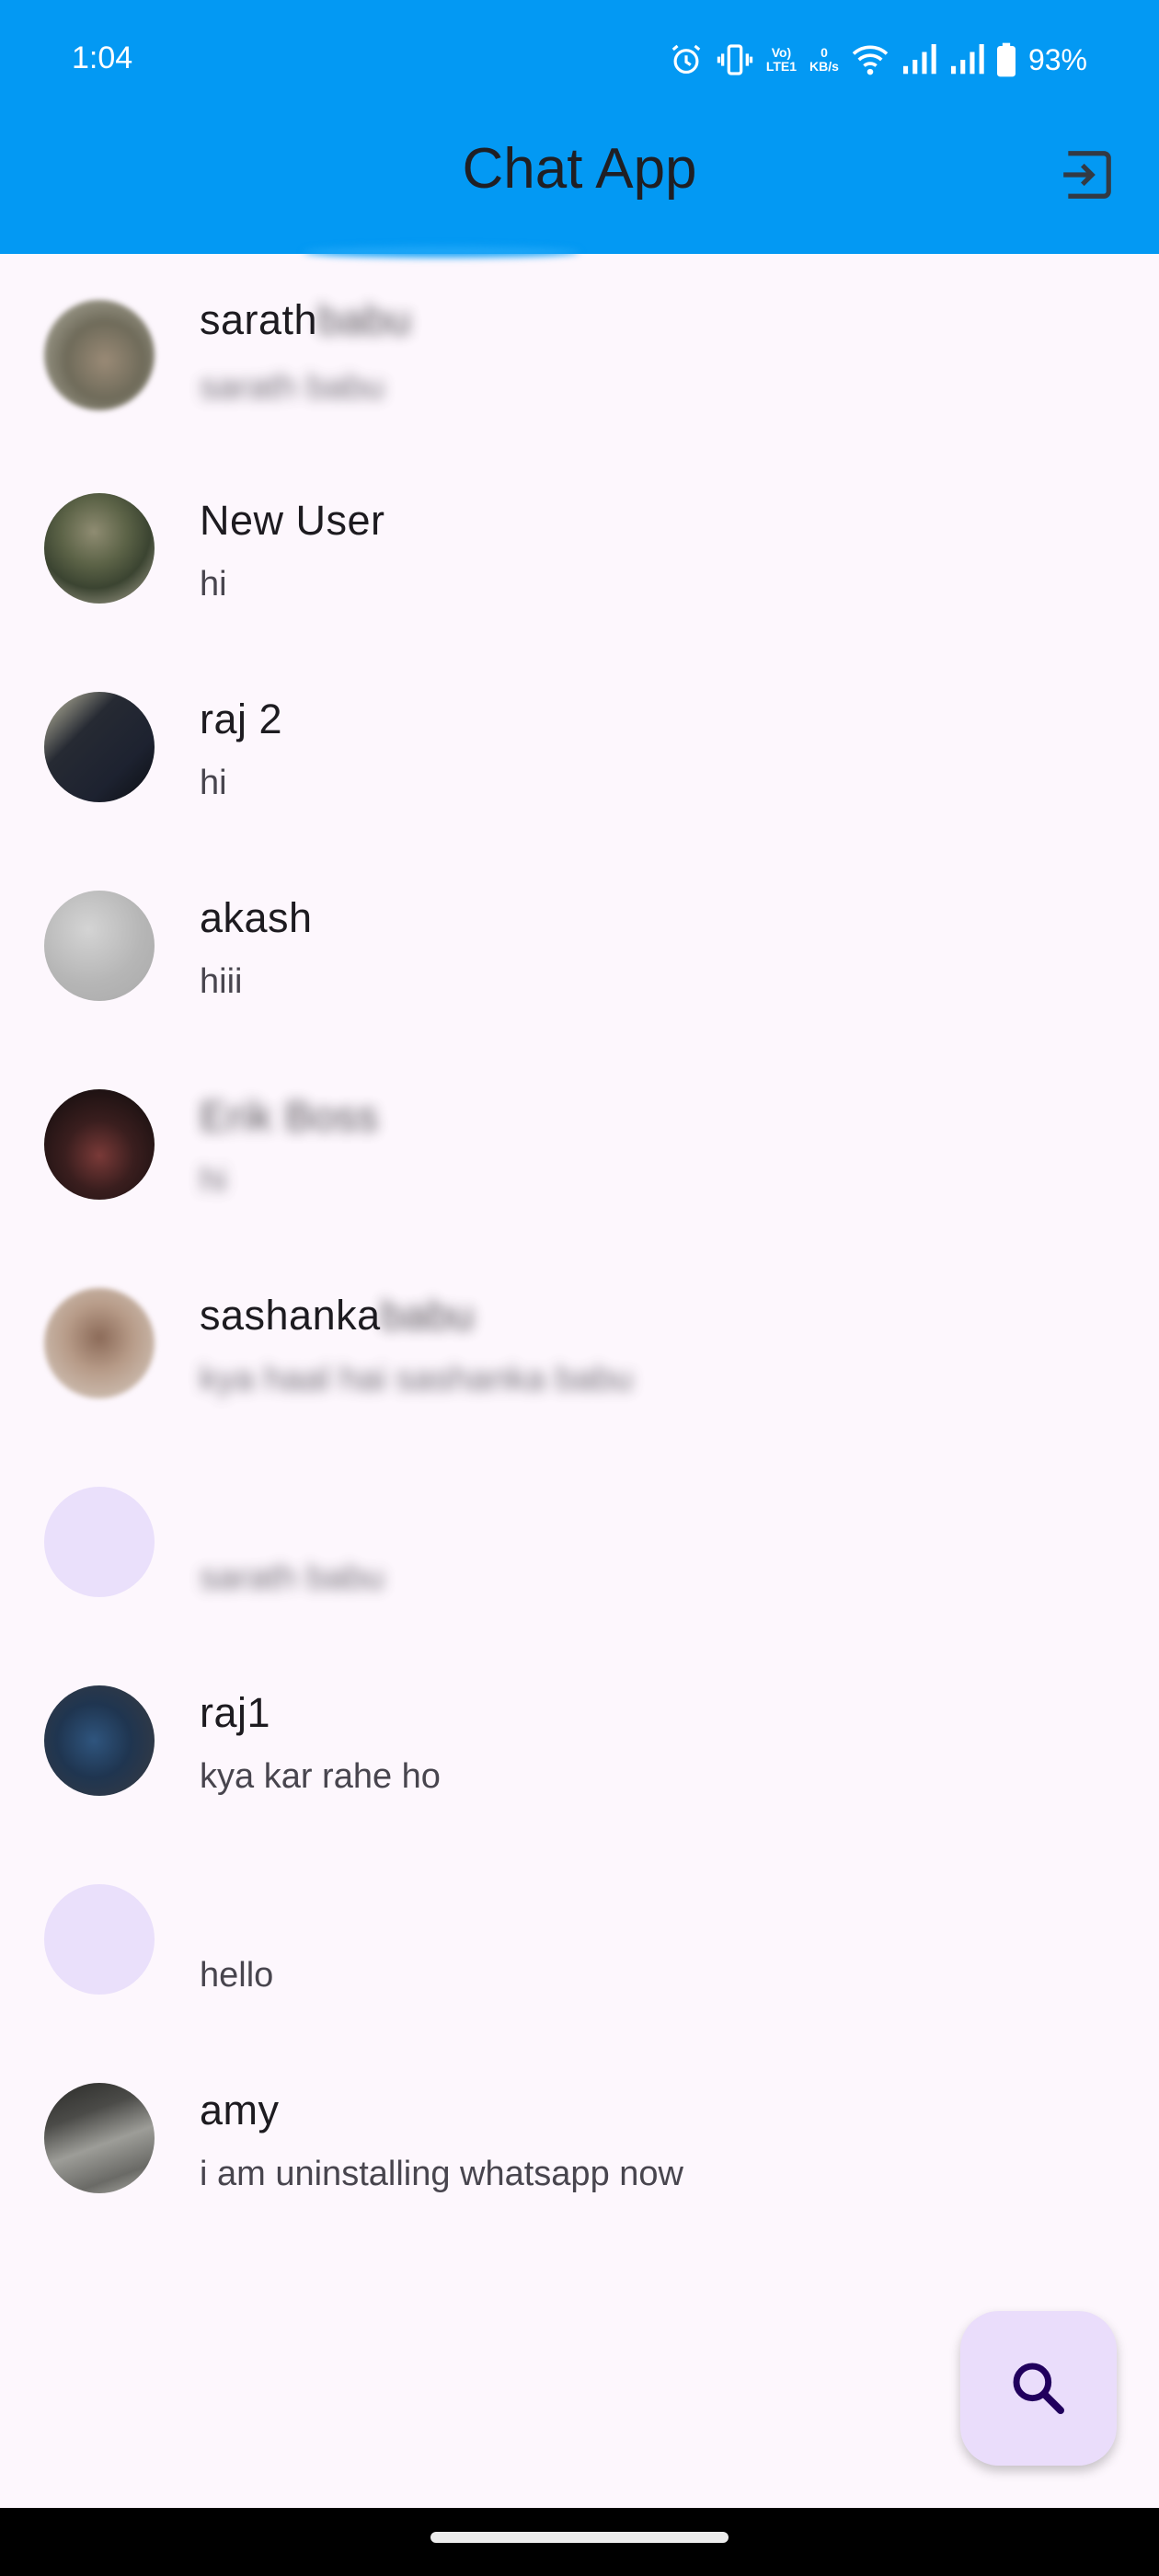 The image size is (1159, 2576). I want to click on wifi-icon, so click(870, 59).